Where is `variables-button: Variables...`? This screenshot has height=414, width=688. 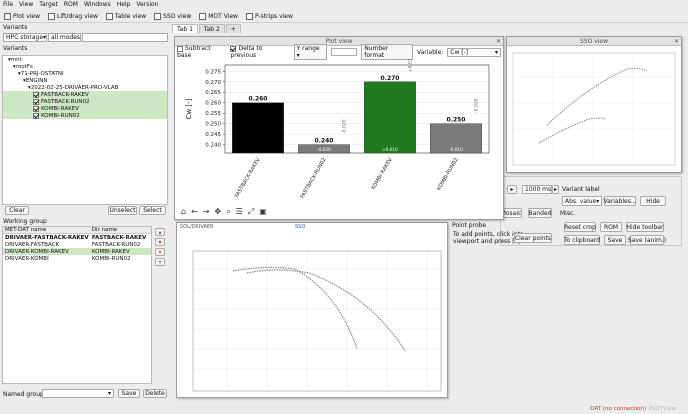
variables-button: Variables... is located at coordinates (620, 201).